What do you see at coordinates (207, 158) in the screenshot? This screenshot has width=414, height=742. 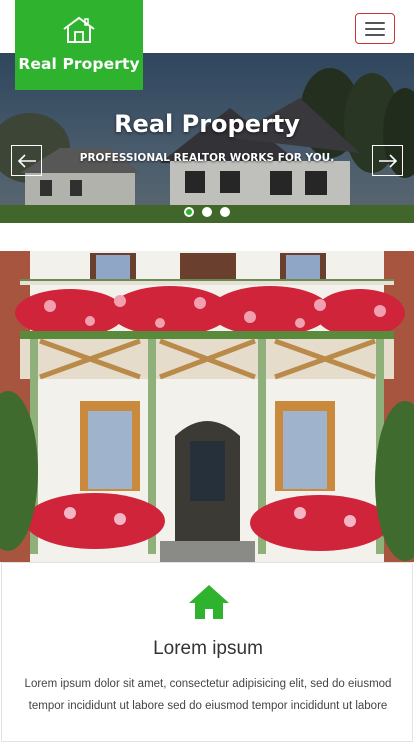 I see `hero-subtitle: PROFESSIONAL REALTOR WORKS FOR YOU.` at bounding box center [207, 158].